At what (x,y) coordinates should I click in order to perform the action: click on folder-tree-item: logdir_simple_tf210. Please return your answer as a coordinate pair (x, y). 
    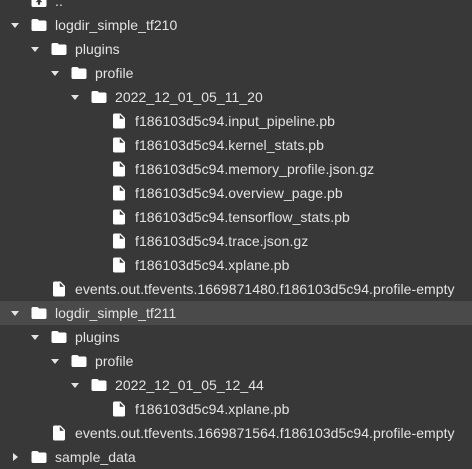
    Looking at the image, I should click on (236, 25).